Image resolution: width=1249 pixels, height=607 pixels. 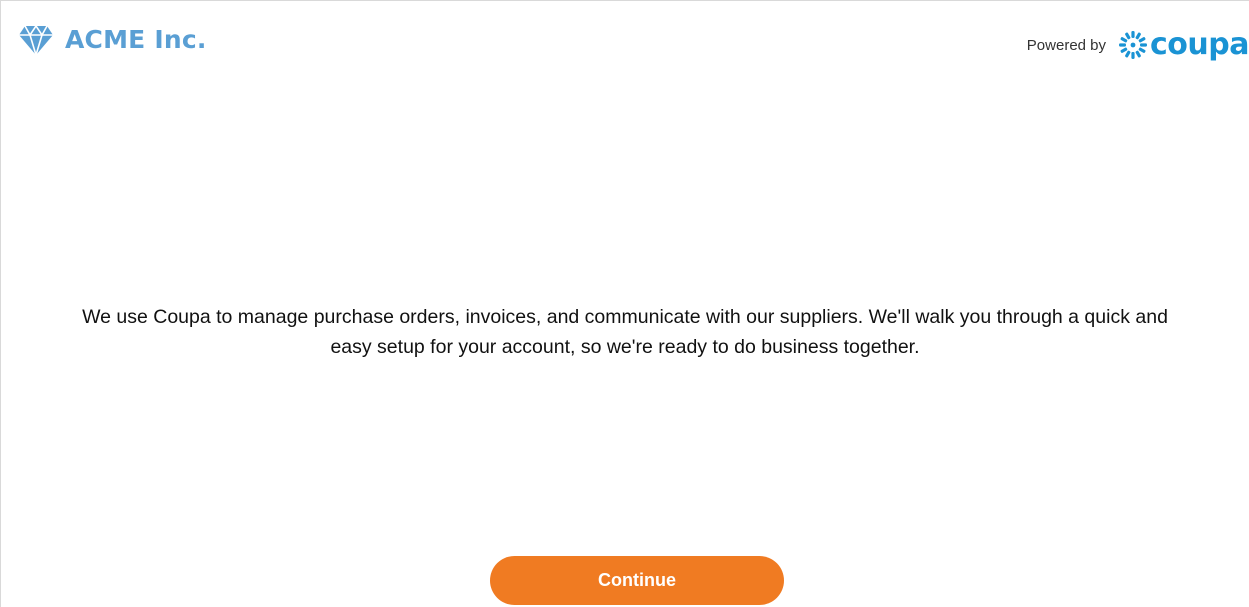 I want to click on coupa-wordmark: coupa, so click(x=1199, y=44).